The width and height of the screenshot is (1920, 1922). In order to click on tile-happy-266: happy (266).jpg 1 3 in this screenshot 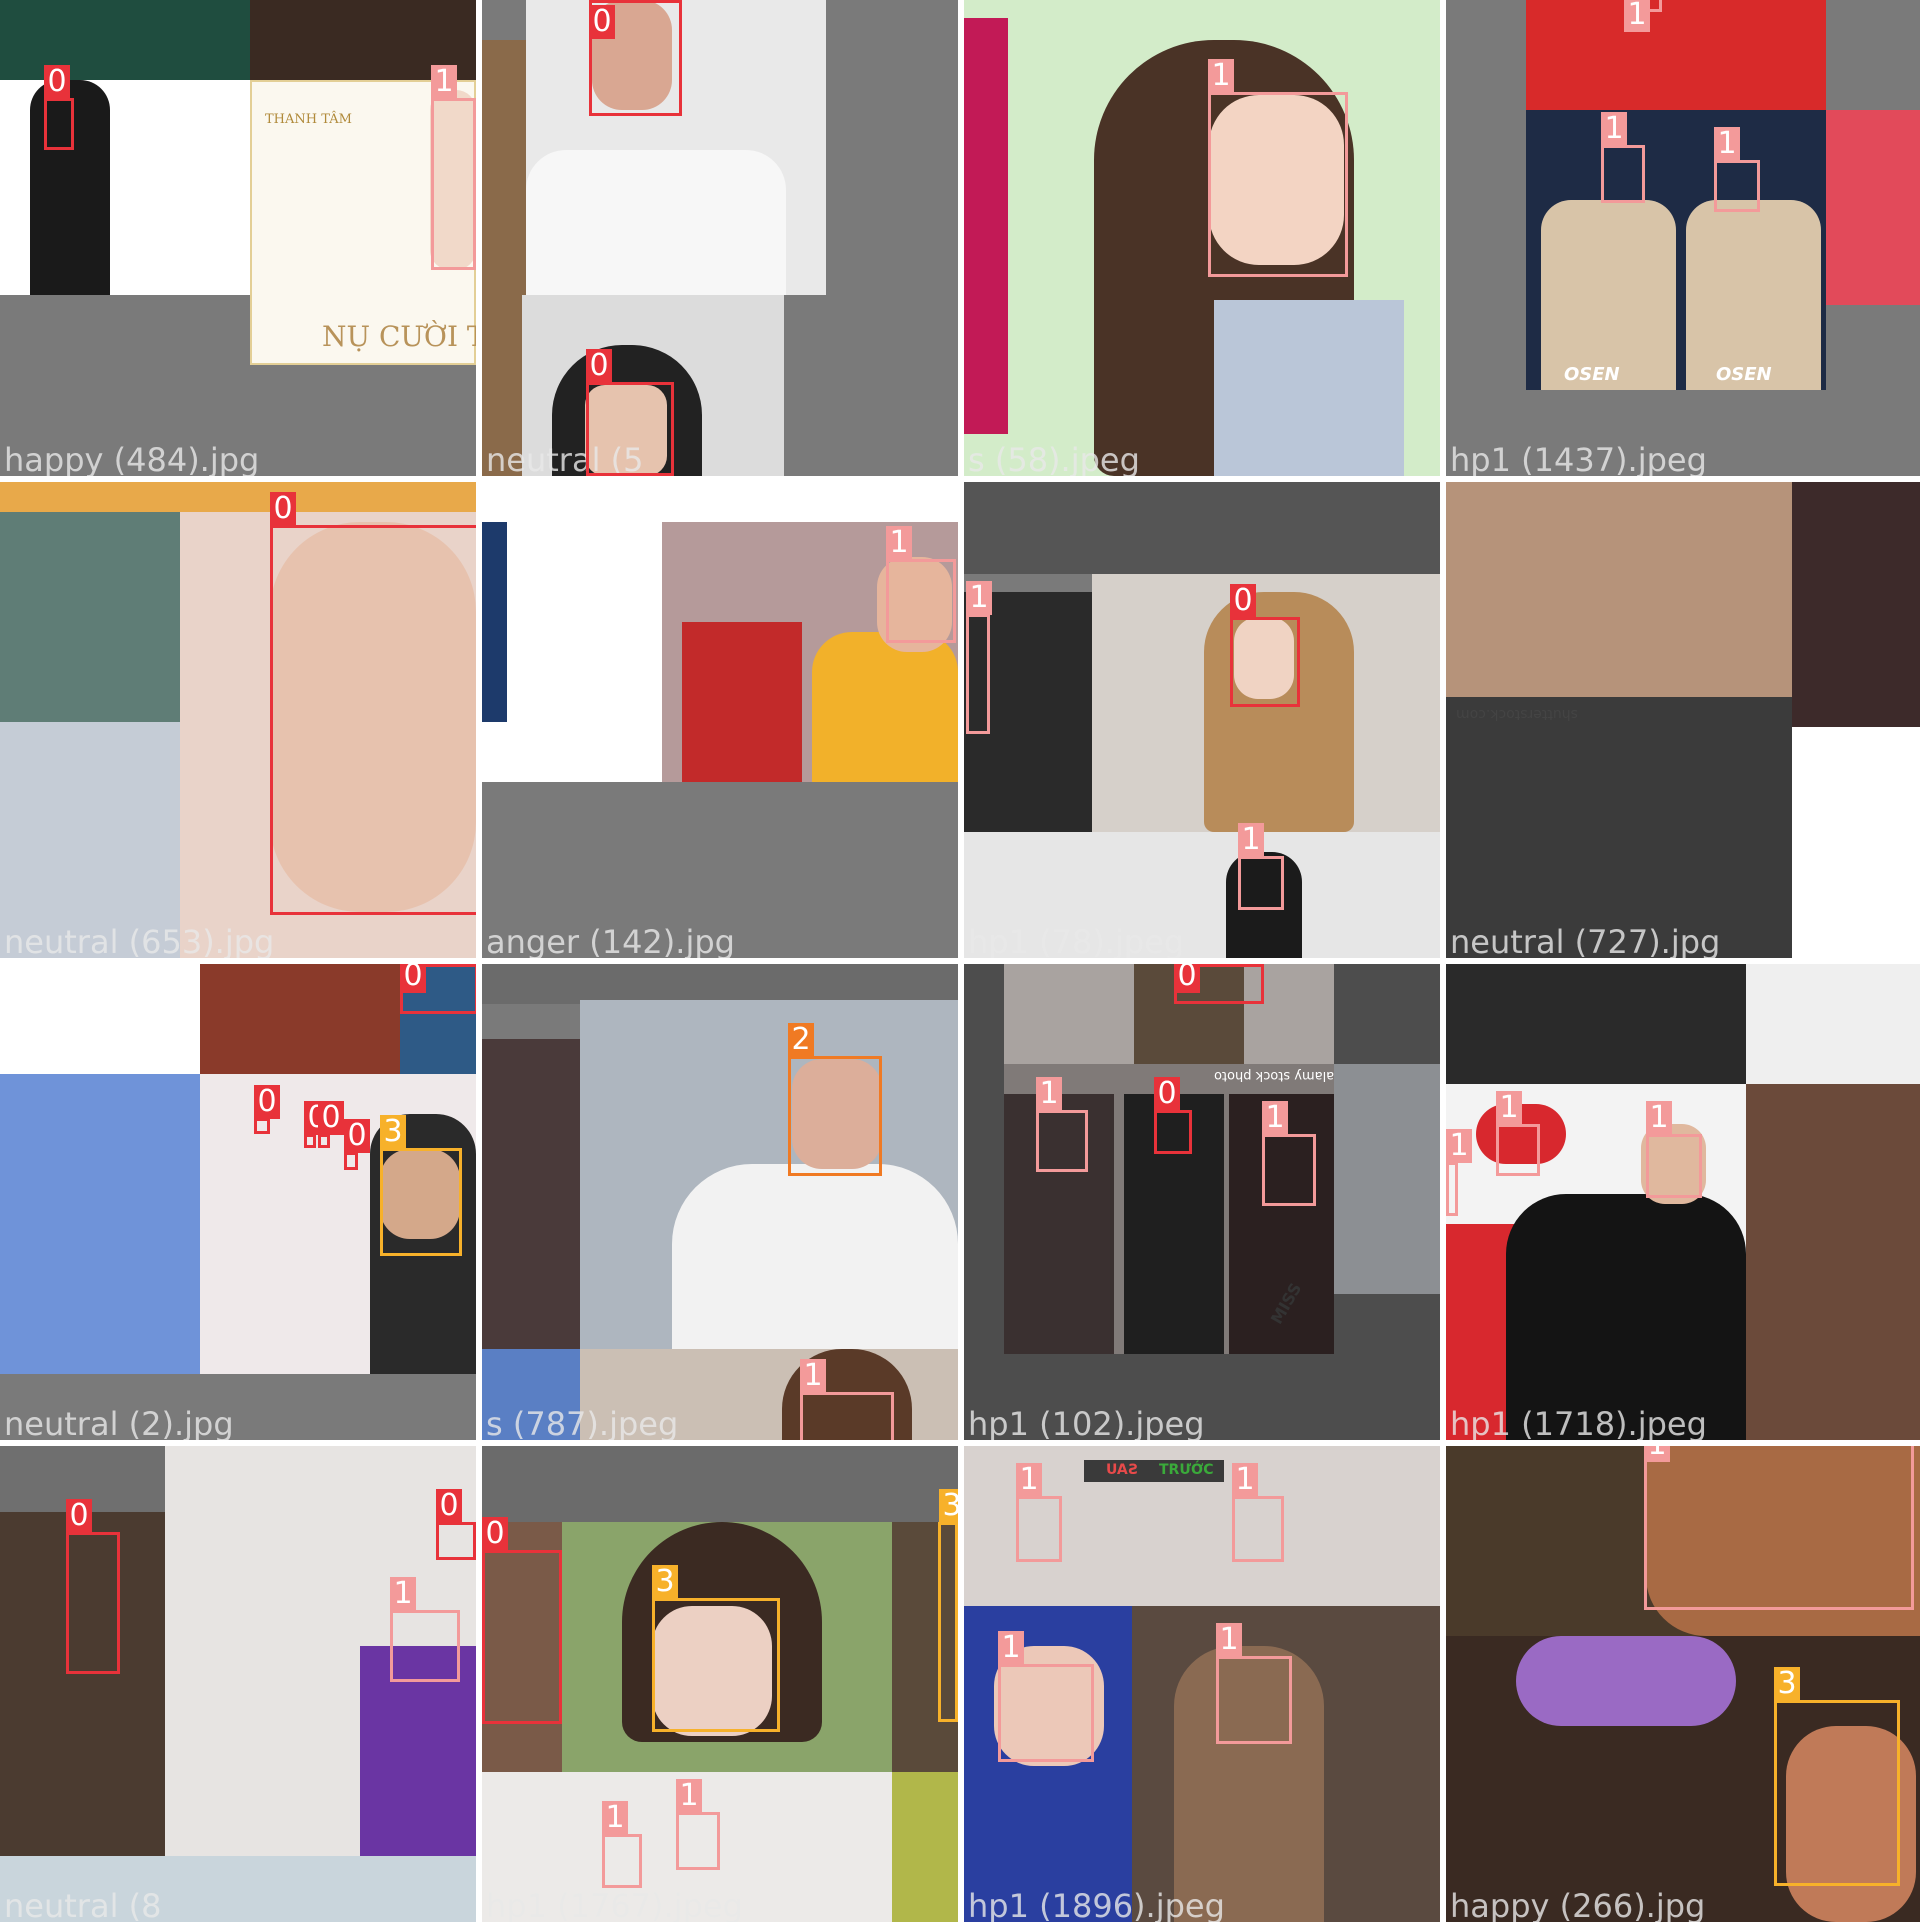, I will do `click(1683, 1684)`.